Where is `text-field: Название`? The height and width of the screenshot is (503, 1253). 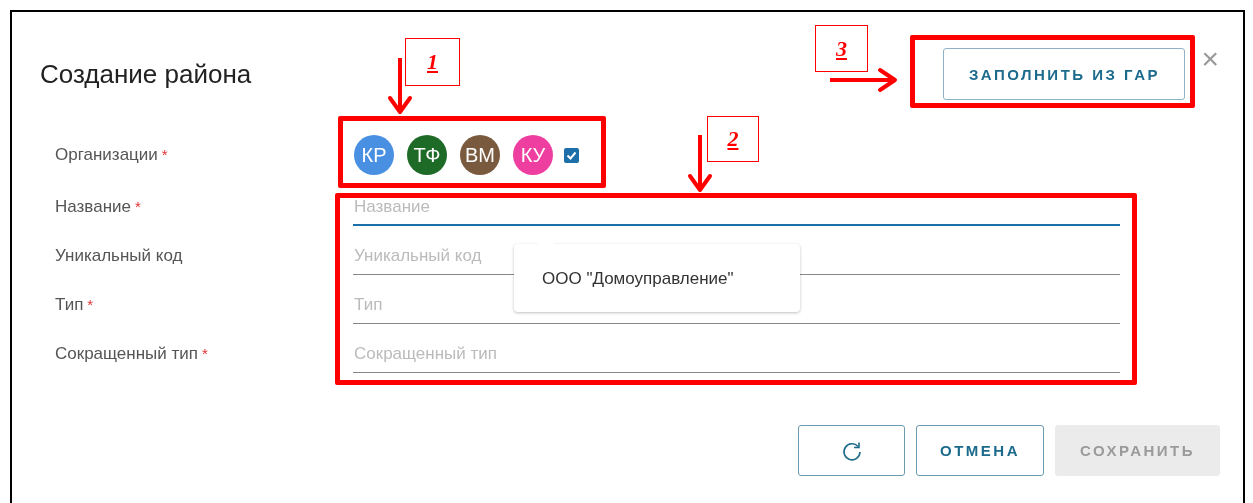
text-field: Название is located at coordinates (736, 211).